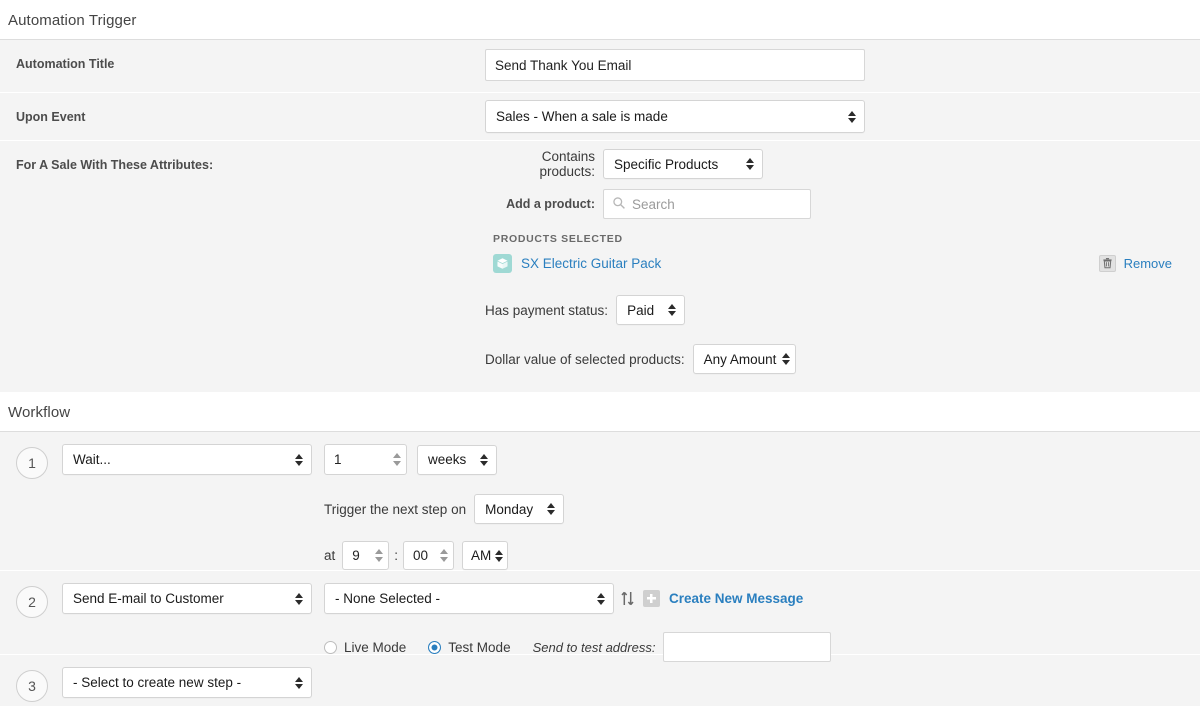 This screenshot has height=714, width=1200. I want to click on trash-icon, so click(1107, 263).